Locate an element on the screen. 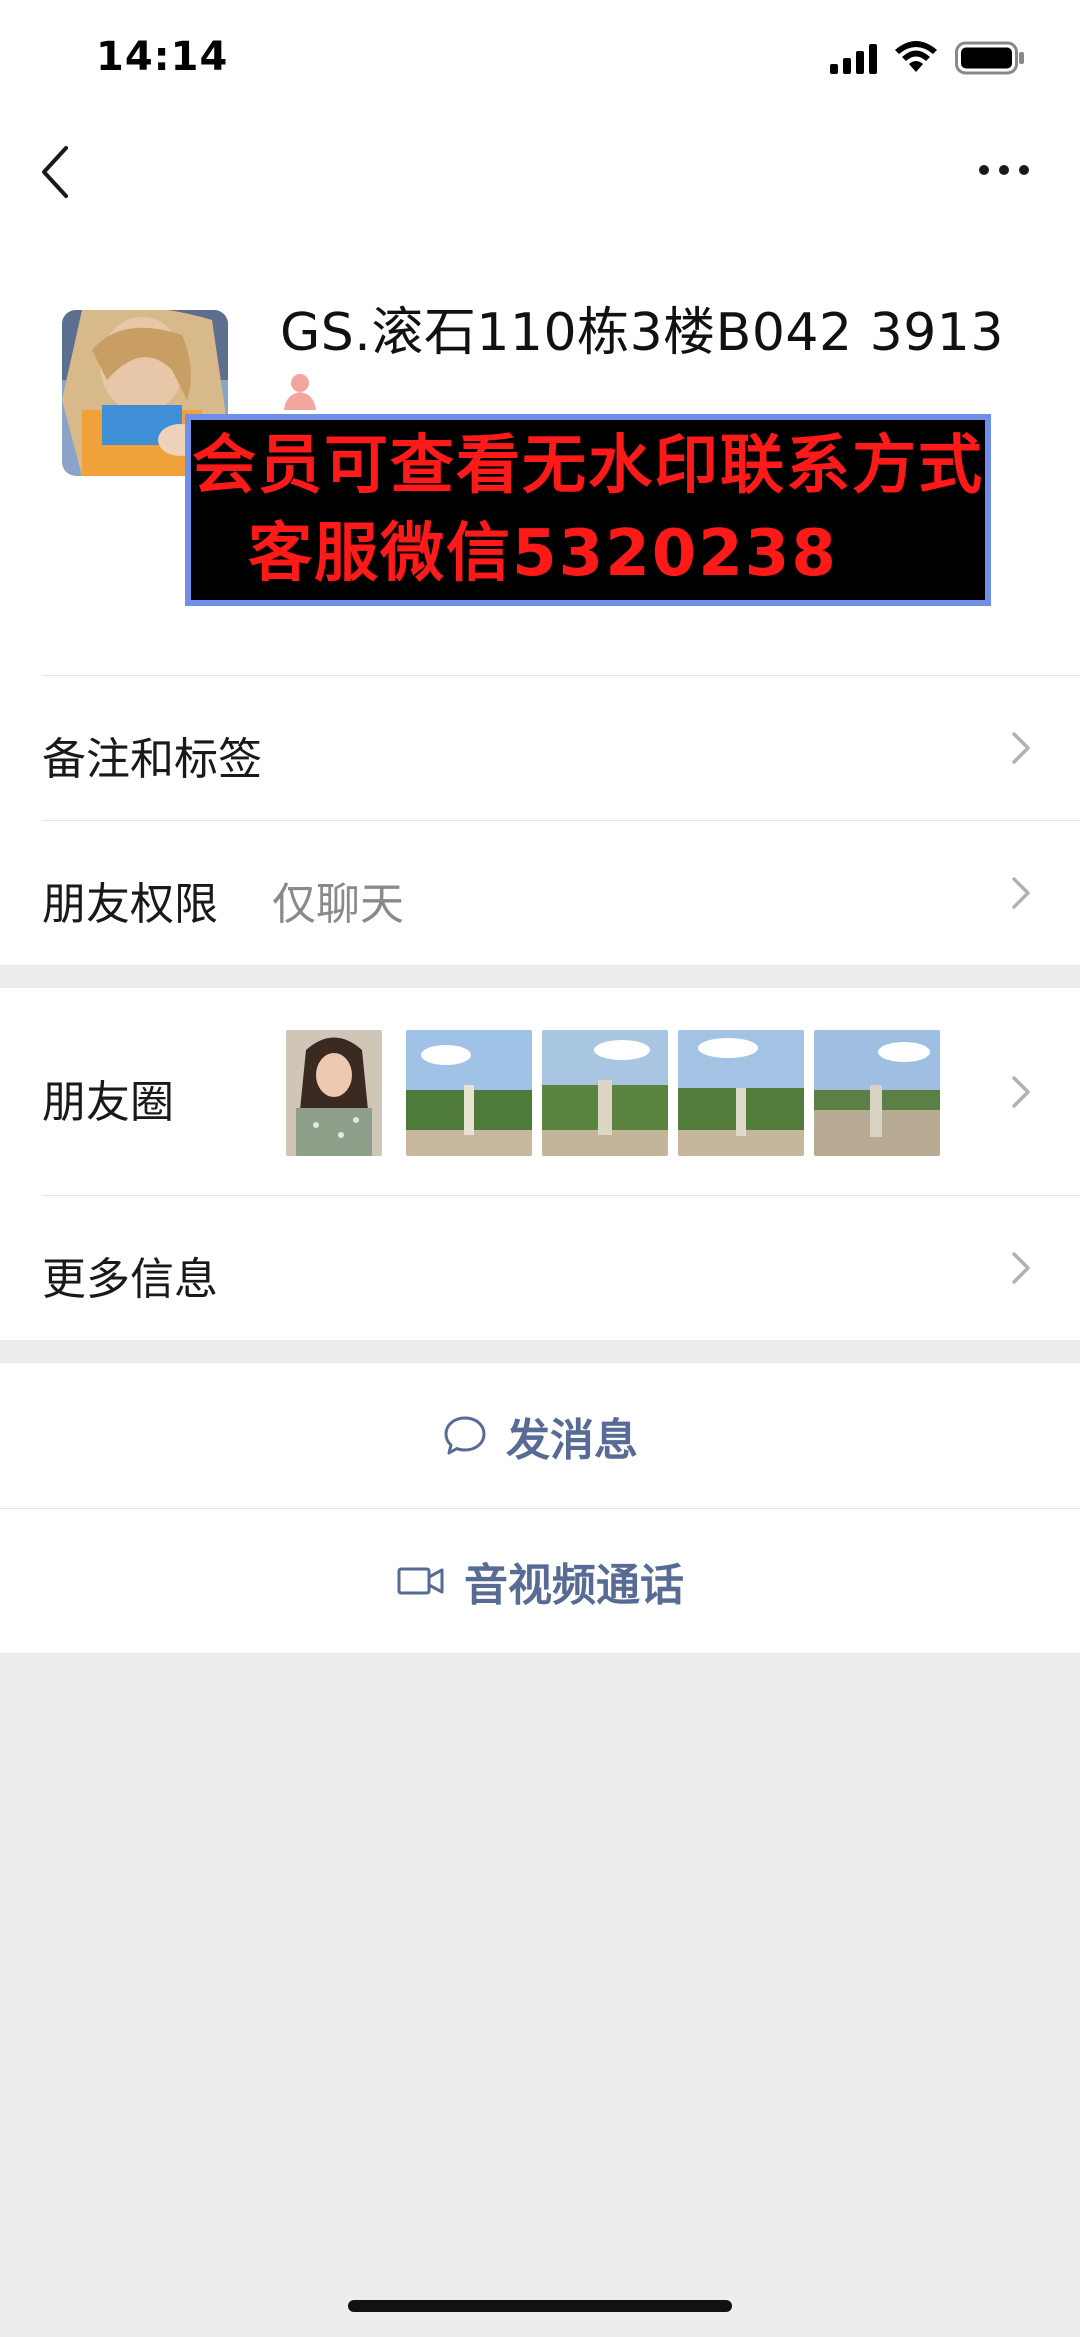  row-label: 更多信息 is located at coordinates (130, 1279).